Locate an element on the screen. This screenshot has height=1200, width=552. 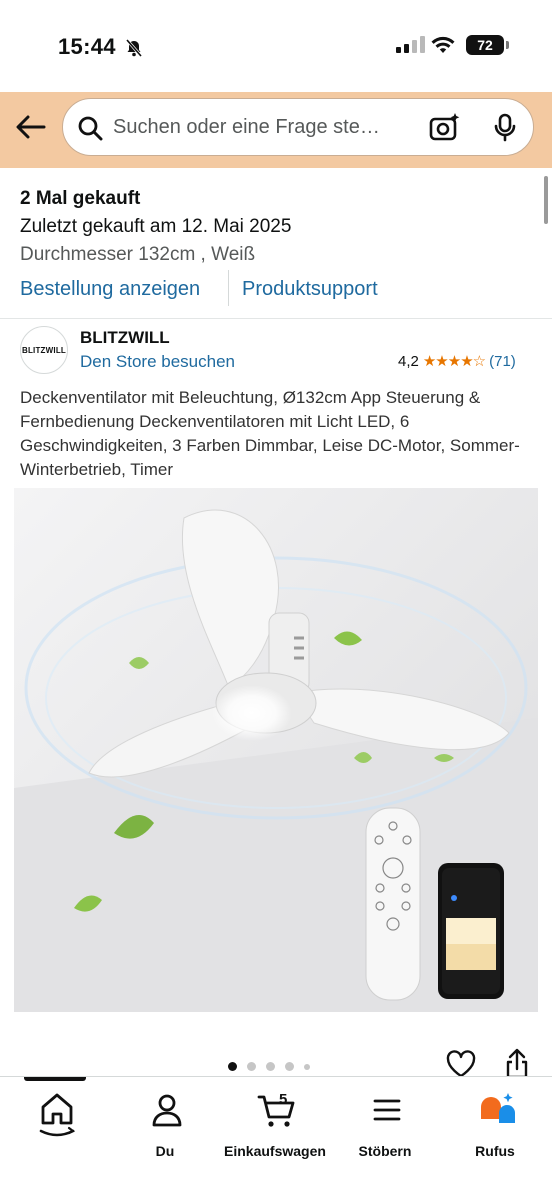
rufus-icon is located at coordinates (498, 1108).